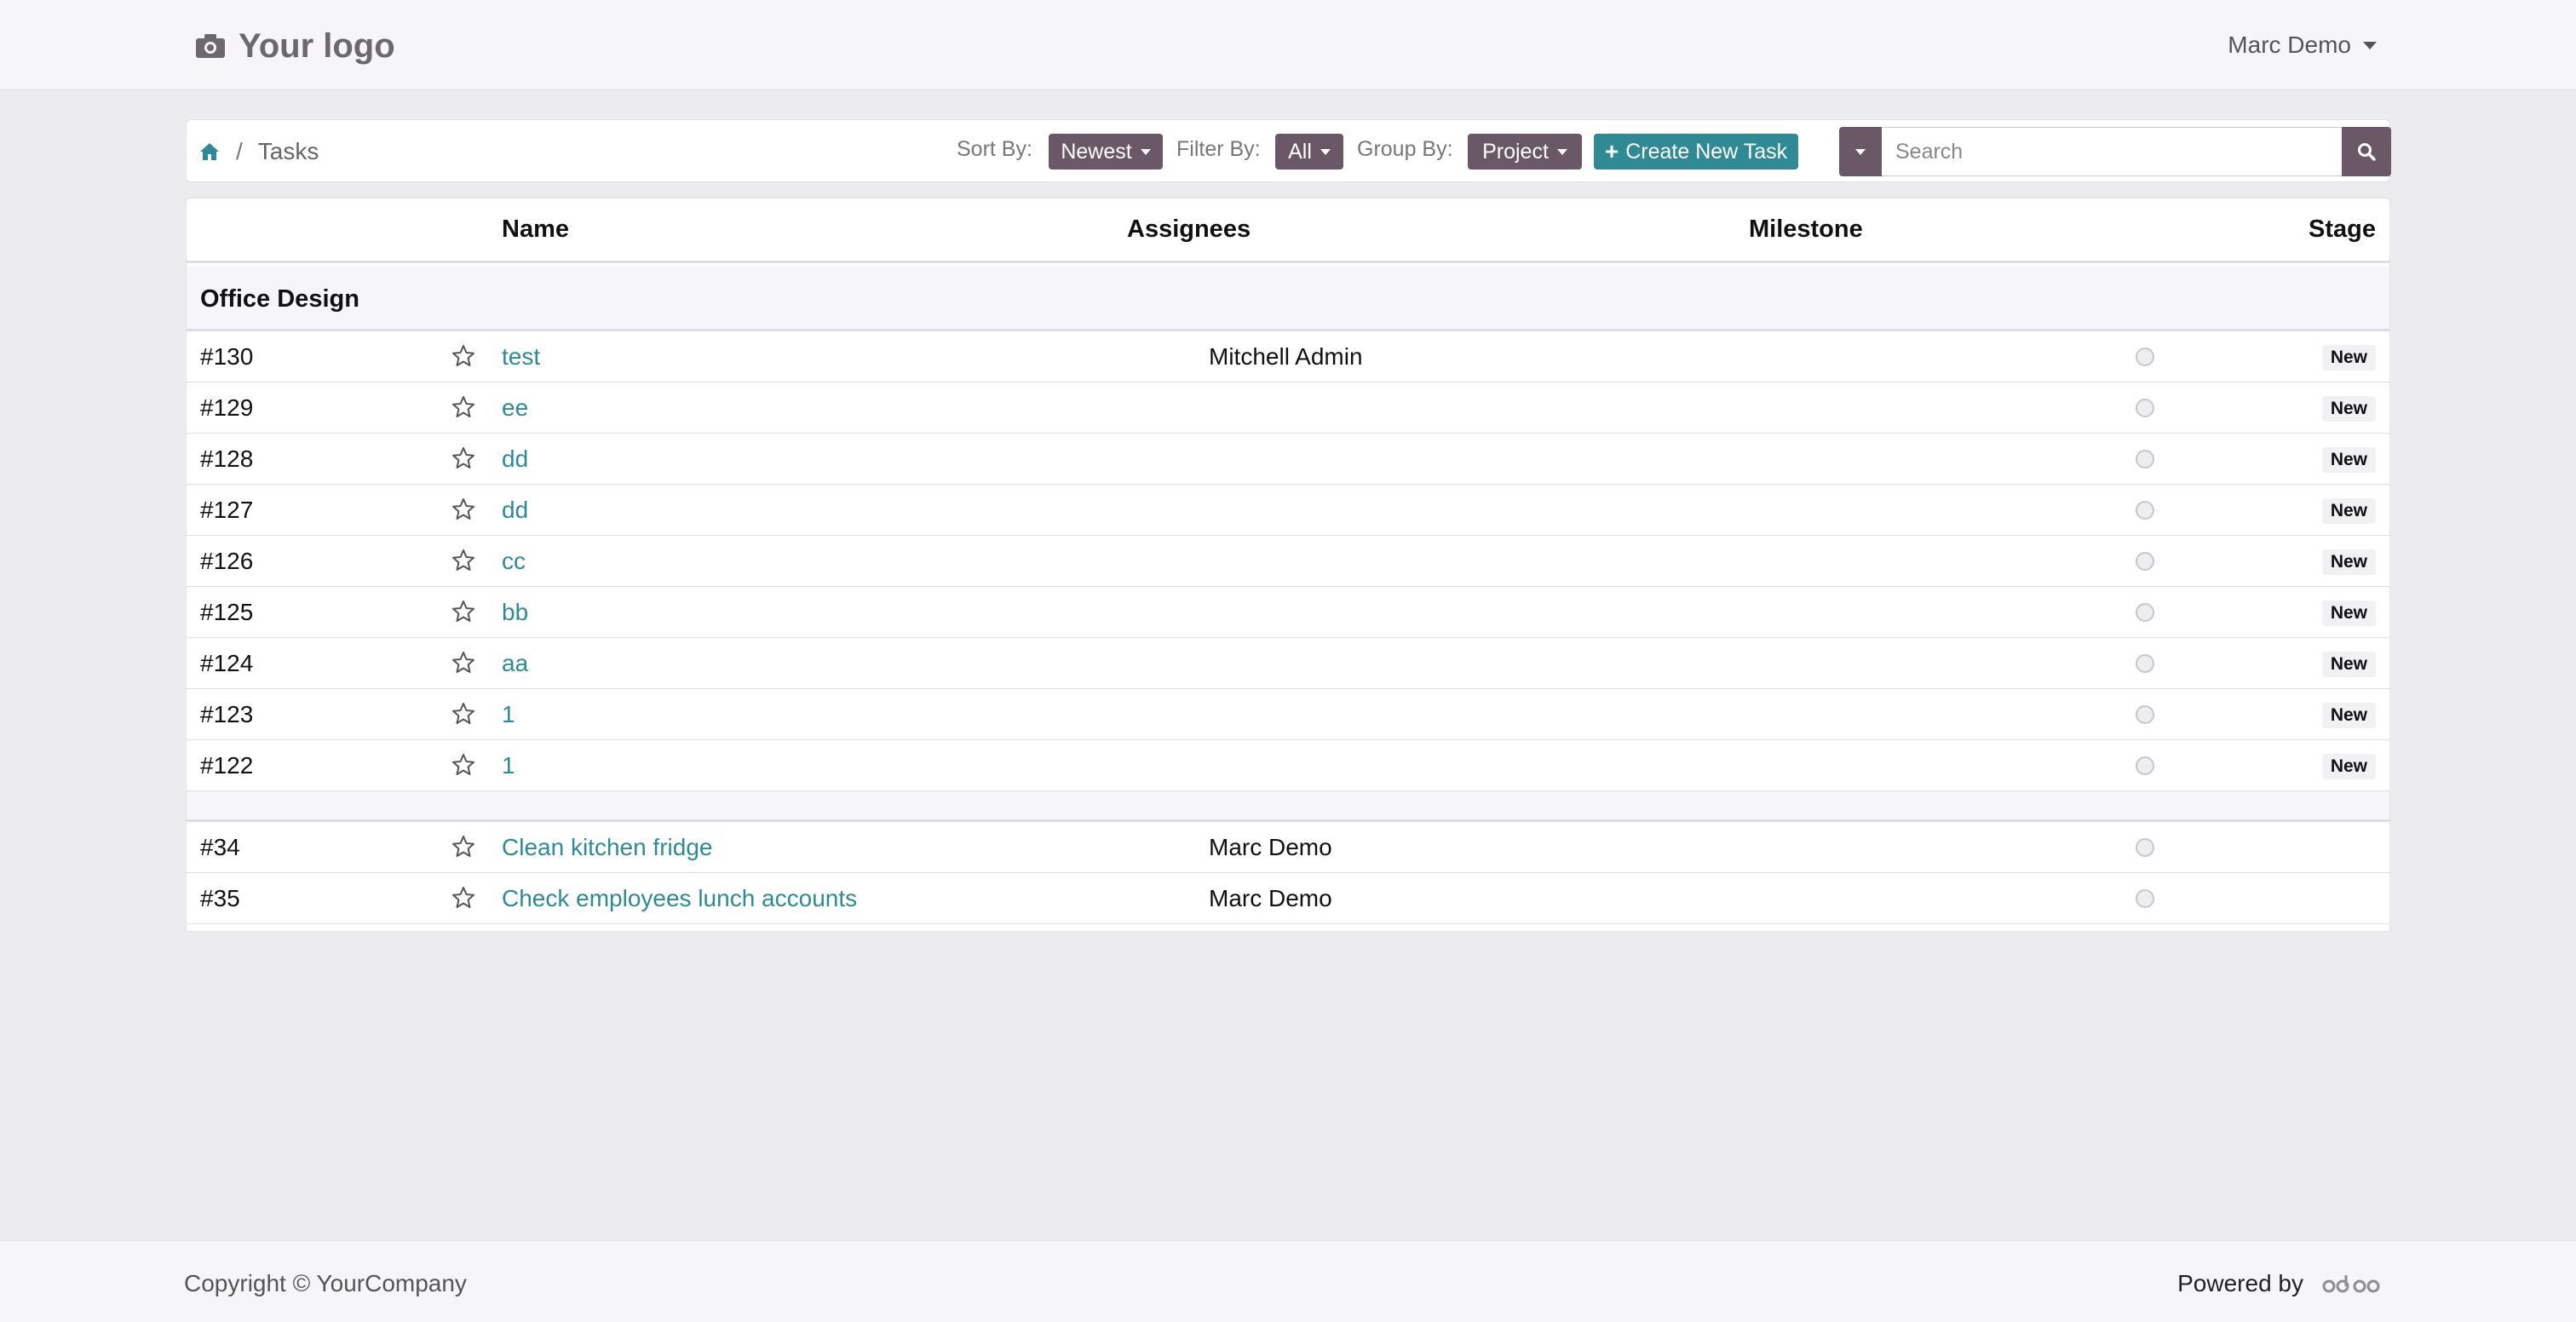 Image resolution: width=2576 pixels, height=1322 pixels. Describe the element at coordinates (1288, 230) in the screenshot. I see `table-header: Name Assignees Milestone Stage` at that location.